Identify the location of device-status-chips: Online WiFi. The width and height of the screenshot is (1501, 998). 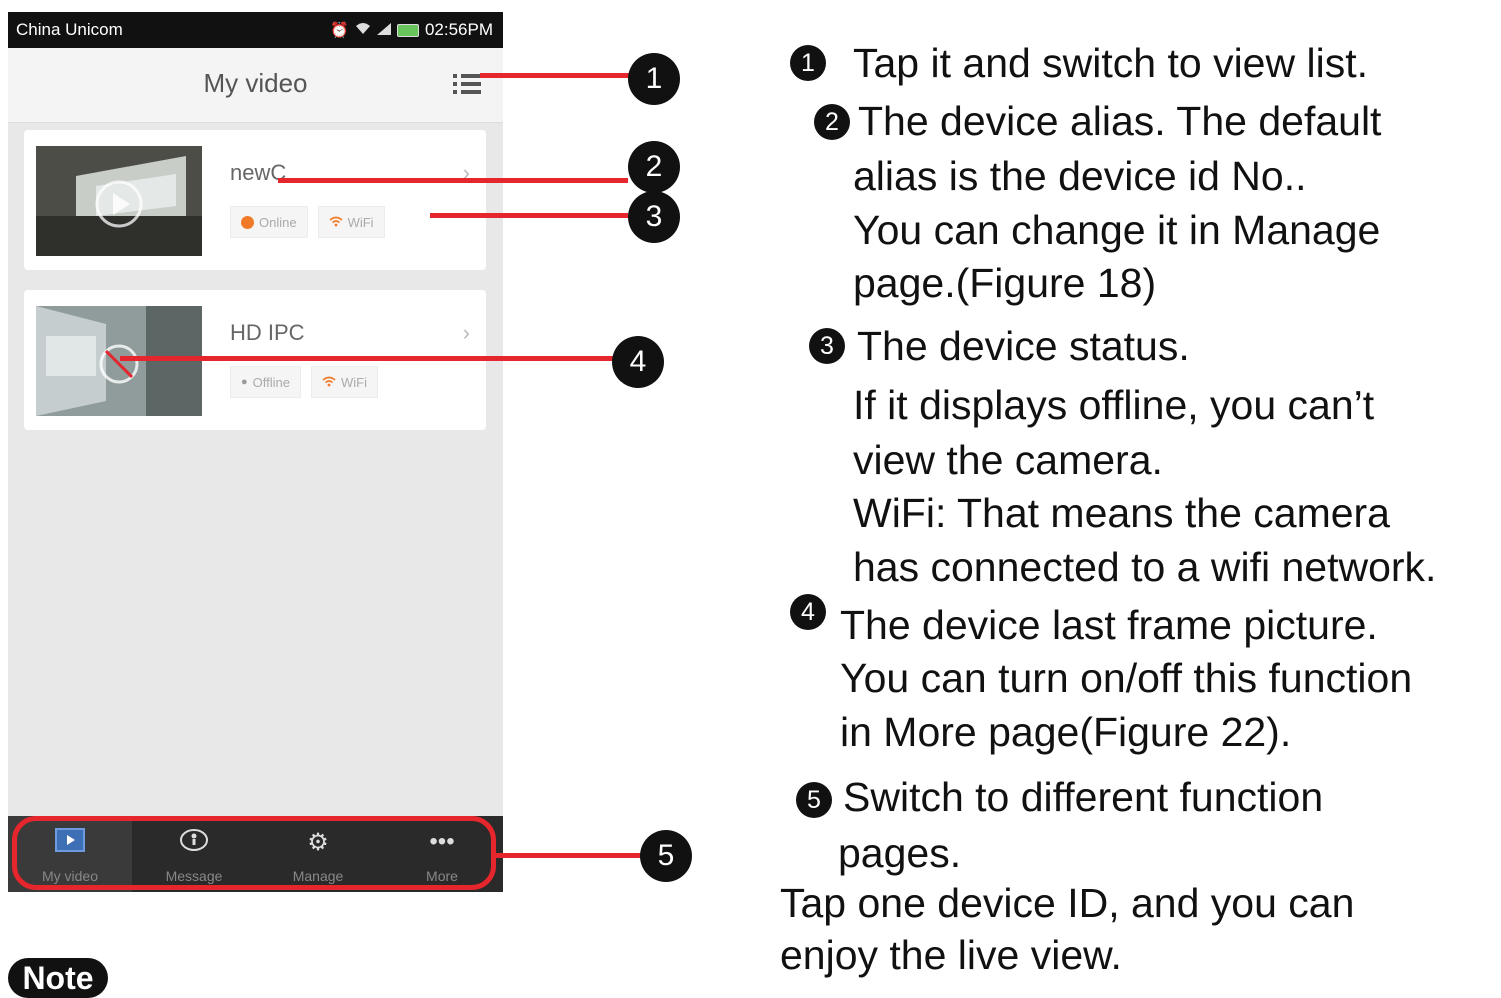
(307, 222).